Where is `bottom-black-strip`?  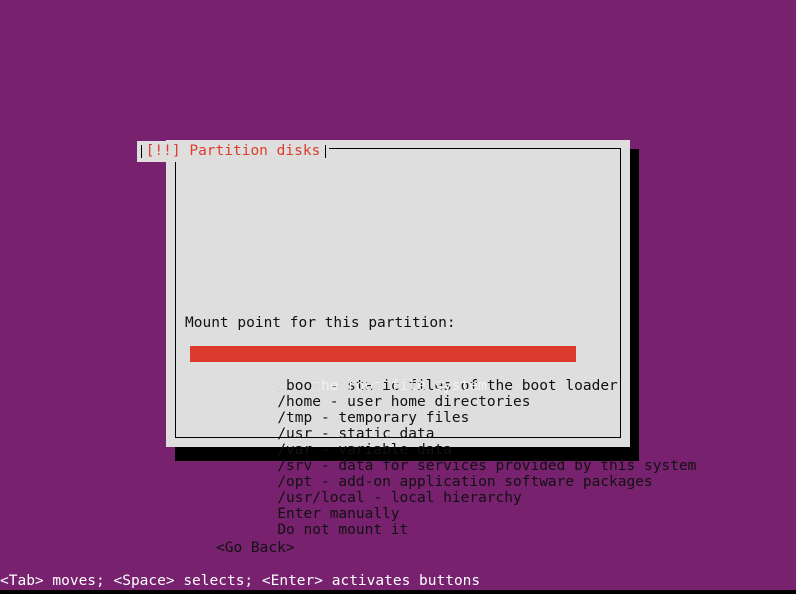 bottom-black-strip is located at coordinates (398, 592).